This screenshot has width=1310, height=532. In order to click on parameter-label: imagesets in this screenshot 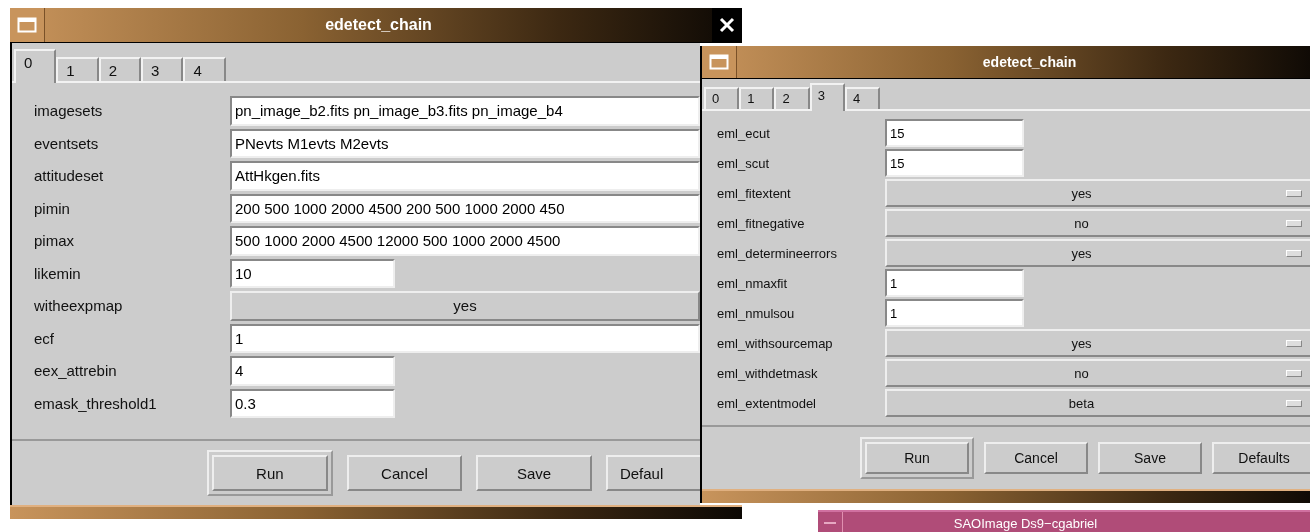, I will do `click(69, 111)`.